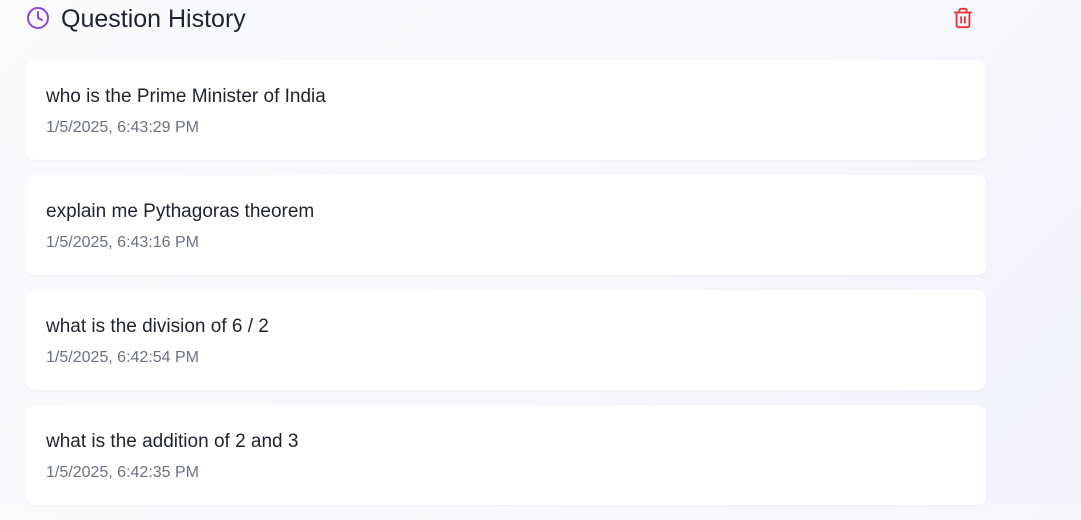 Image resolution: width=1081 pixels, height=520 pixels. What do you see at coordinates (38, 18) in the screenshot?
I see `clock-icon` at bounding box center [38, 18].